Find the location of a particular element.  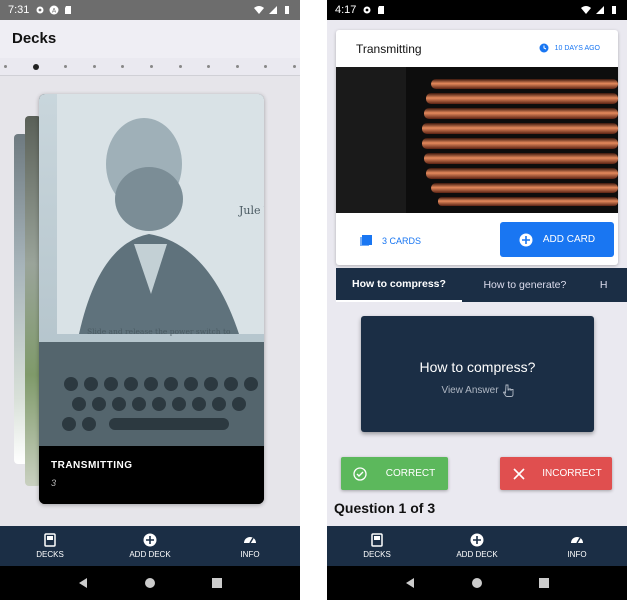

correct-label: CORRECT is located at coordinates (410, 473).